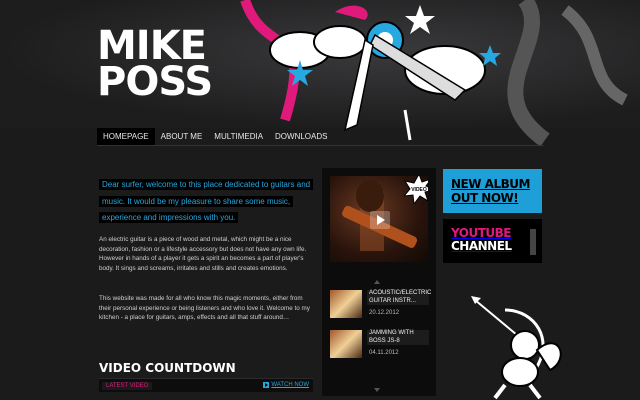  Describe the element at coordinates (238, 136) in the screenshot. I see `nav-item-multimedia: MULTIMEDIA` at that location.